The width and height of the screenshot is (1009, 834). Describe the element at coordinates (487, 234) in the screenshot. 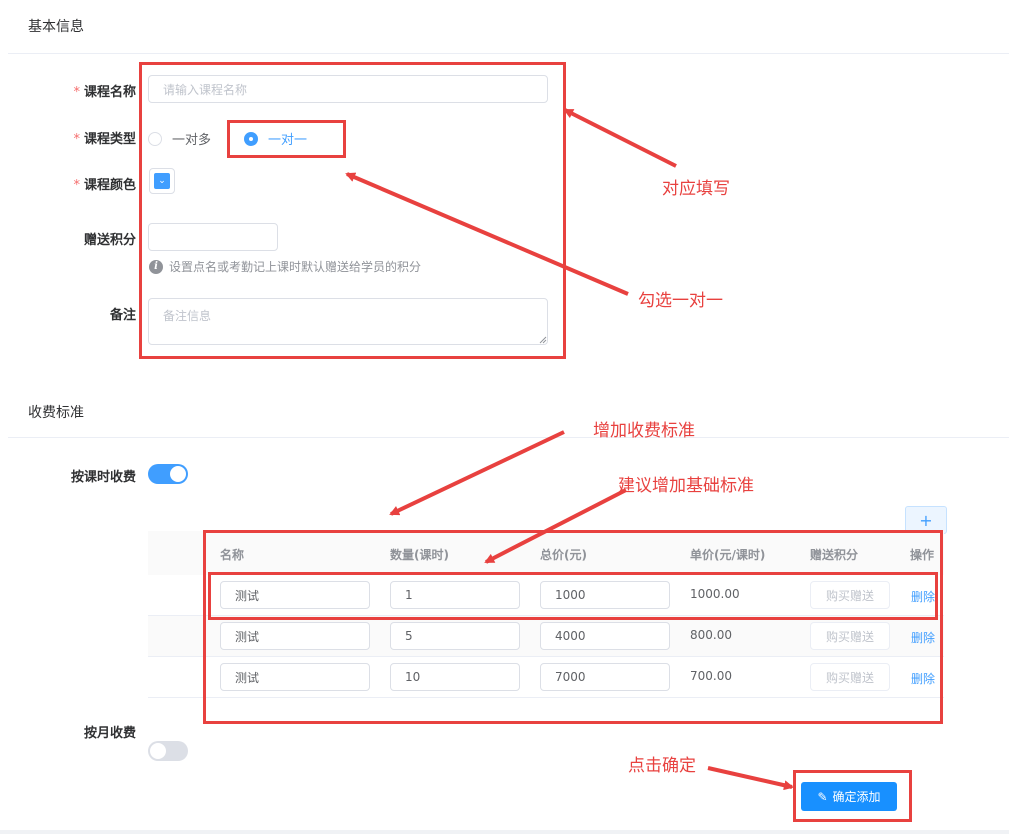

I see `arrow-to-radio` at that location.